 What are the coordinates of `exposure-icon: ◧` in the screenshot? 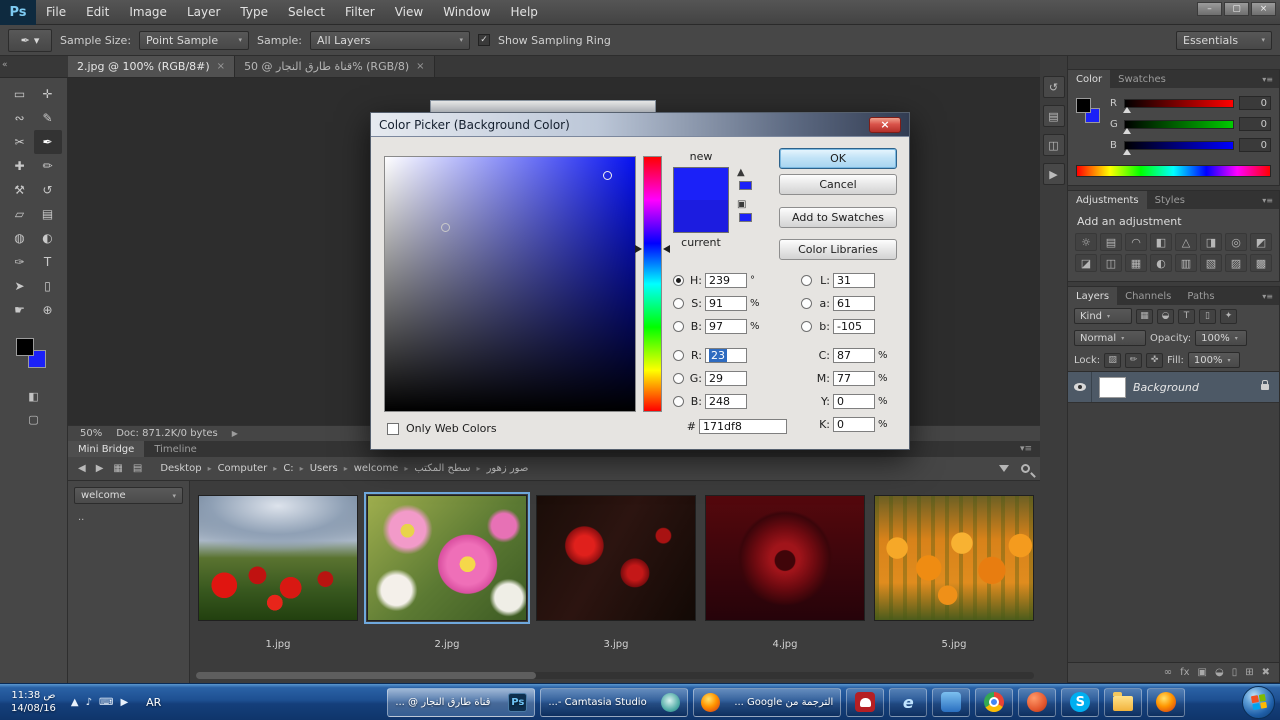 It's located at (1161, 242).